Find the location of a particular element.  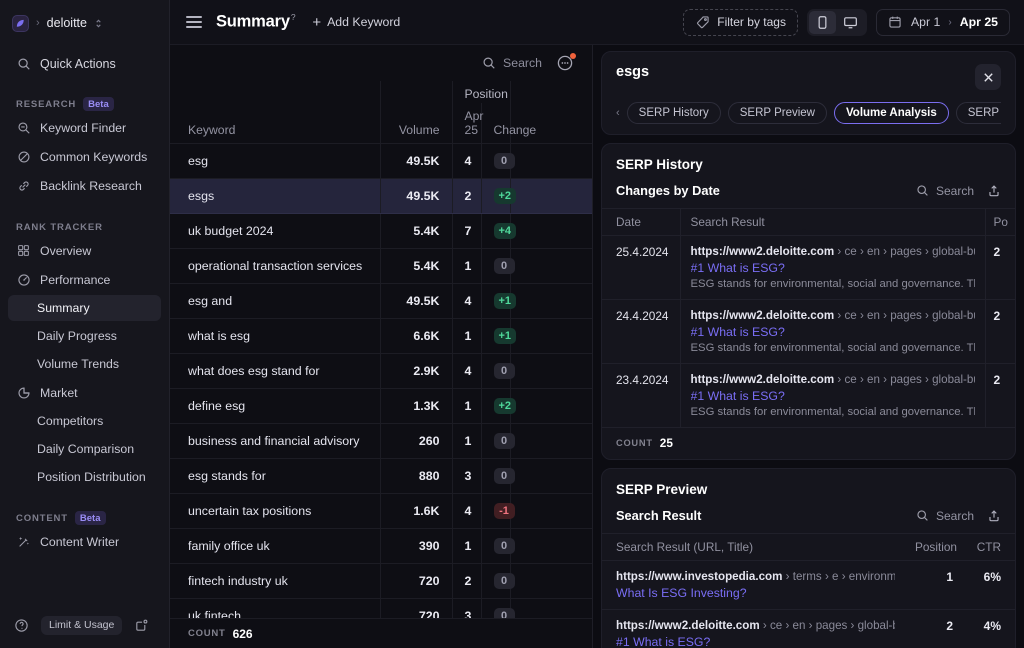

chevron-left-icon: ‹ is located at coordinates (618, 113).